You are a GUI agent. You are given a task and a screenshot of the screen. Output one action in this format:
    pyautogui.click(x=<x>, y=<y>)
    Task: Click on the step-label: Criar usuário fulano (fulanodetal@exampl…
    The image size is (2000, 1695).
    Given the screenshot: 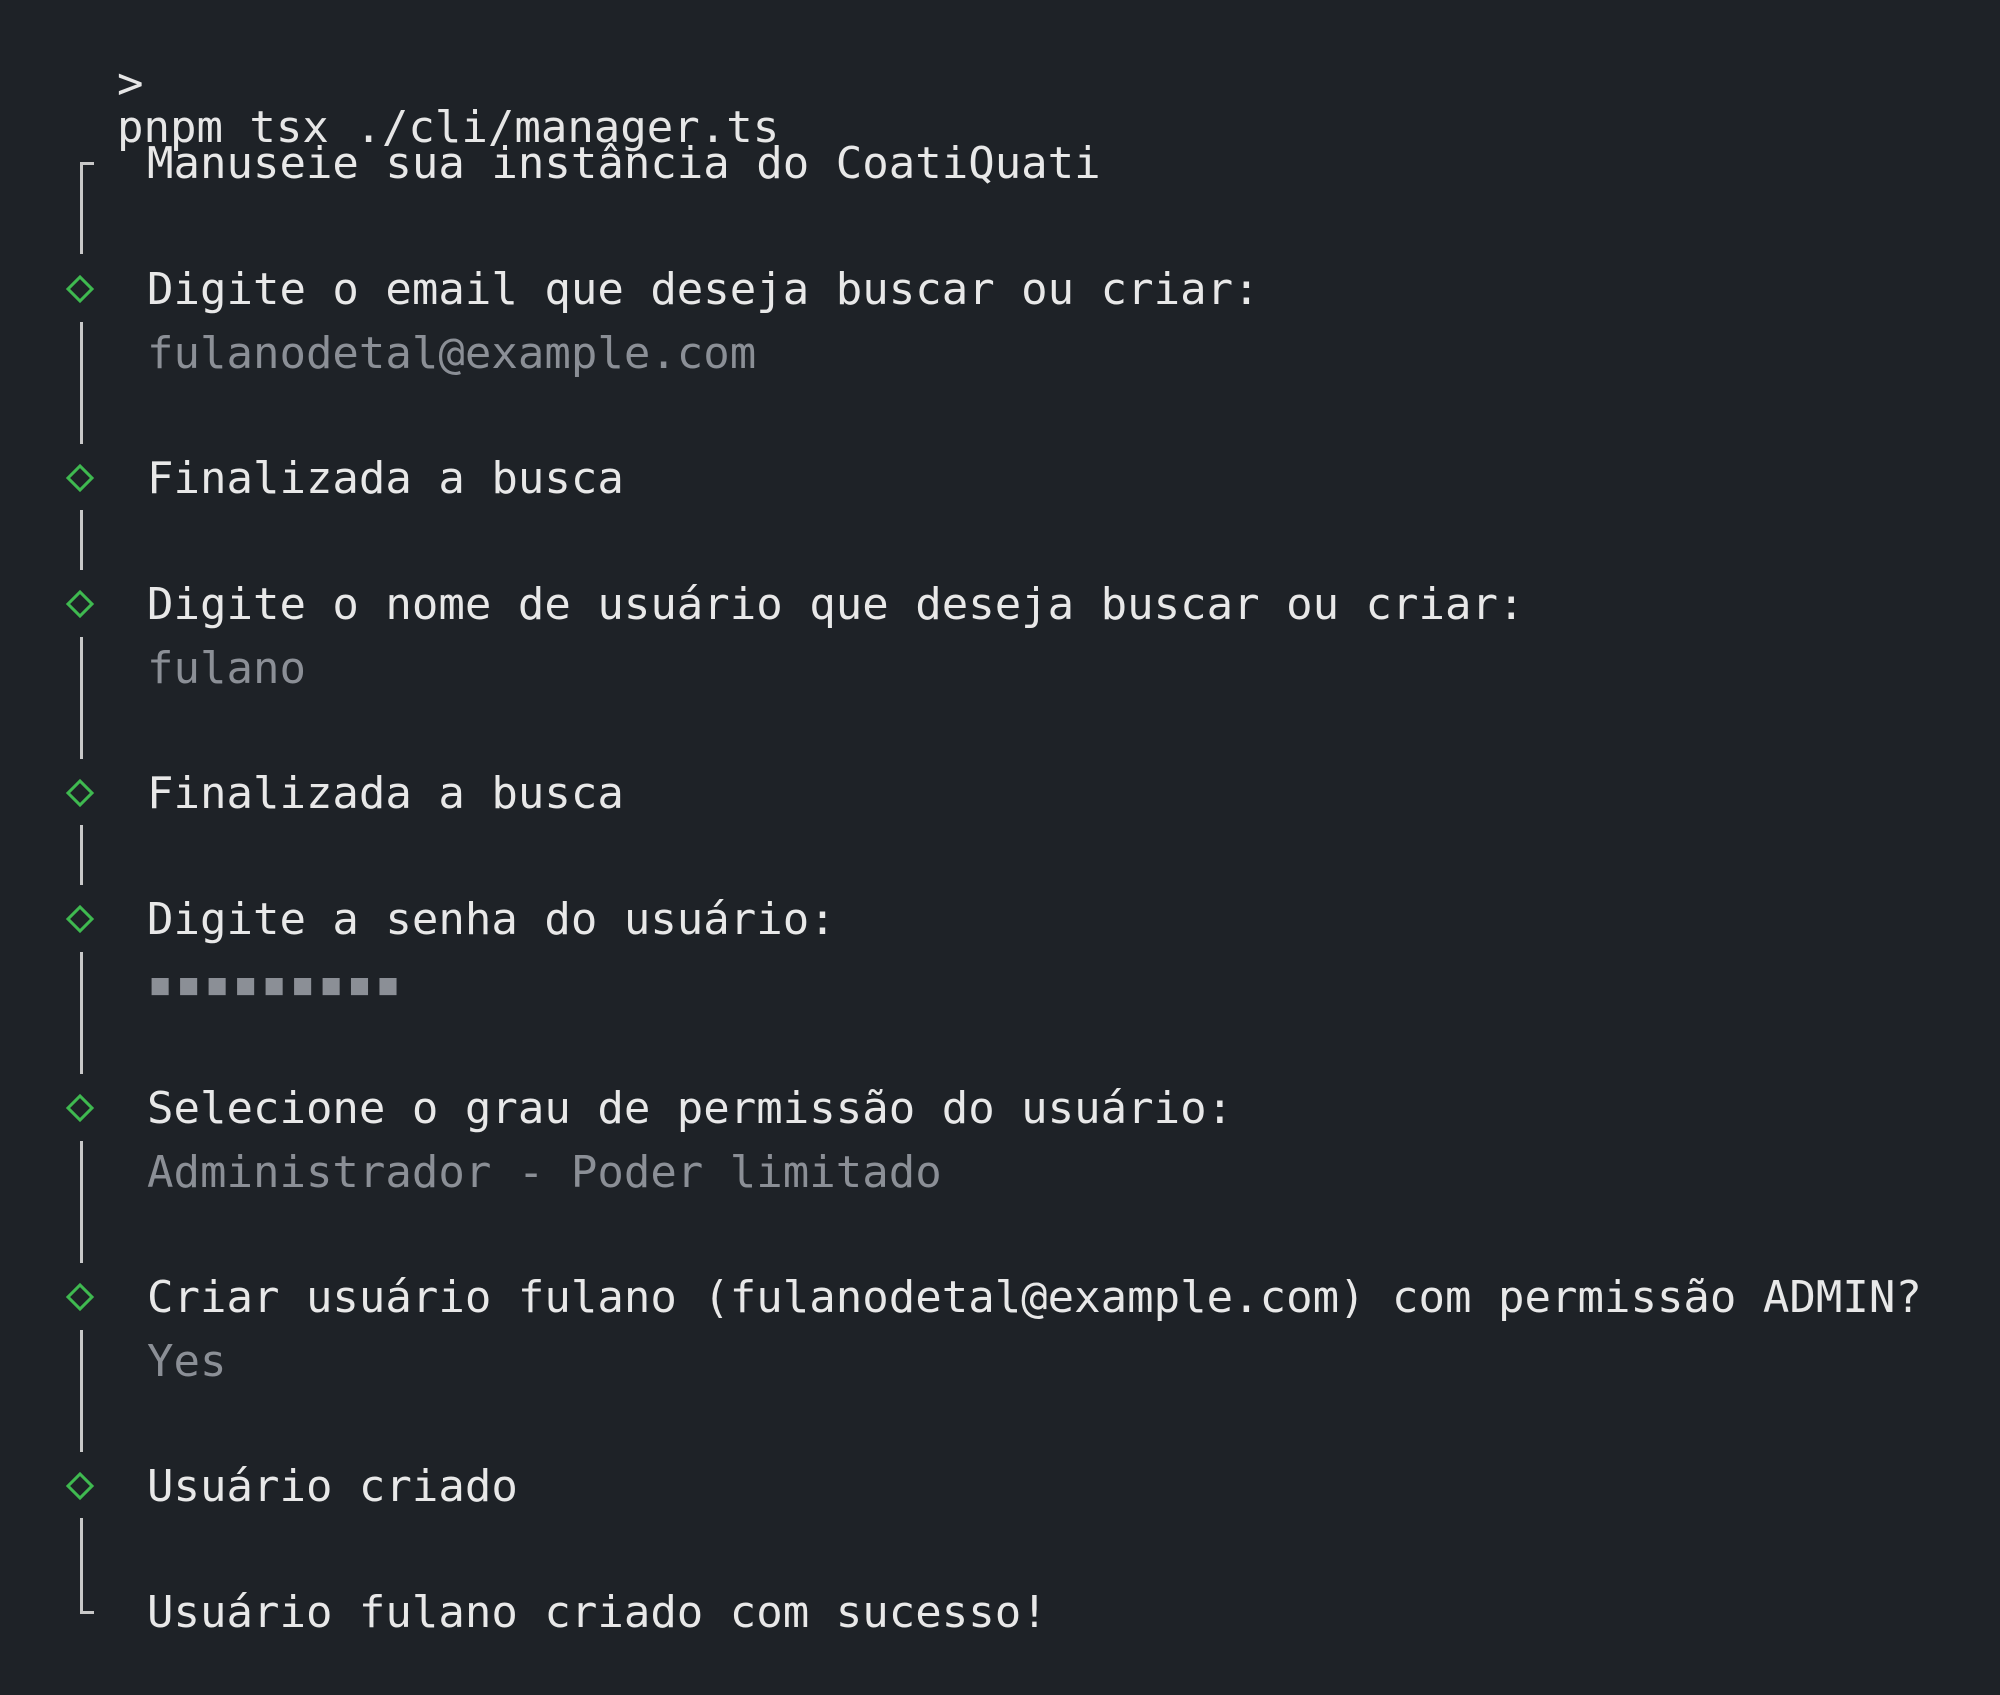 What is the action you would take?
    pyautogui.click(x=1034, y=1297)
    